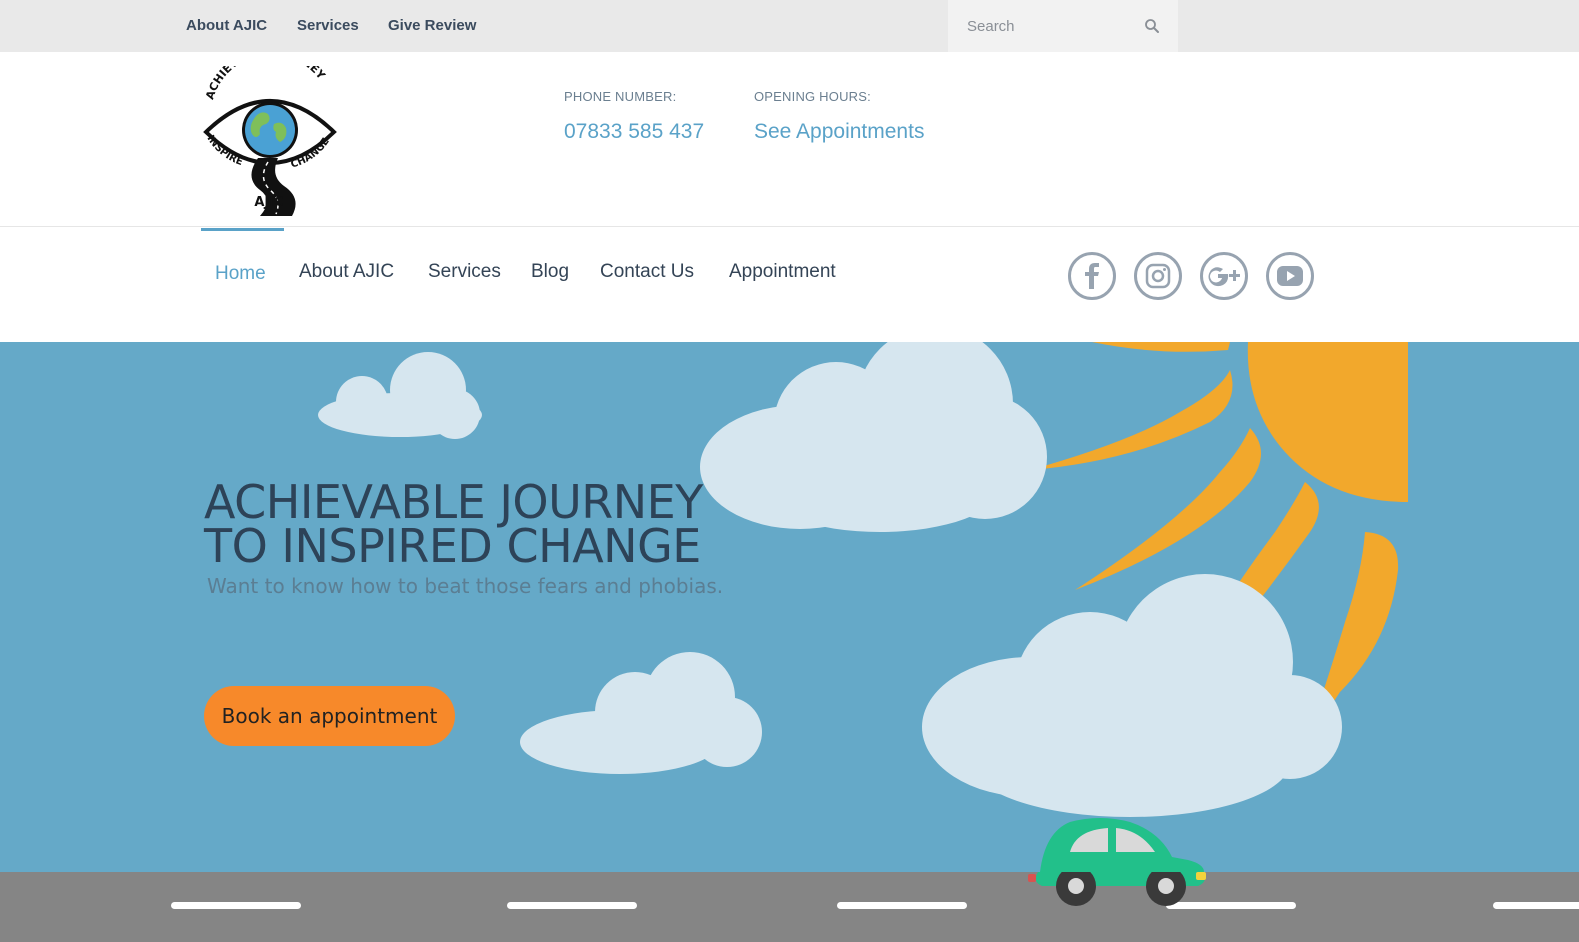 The height and width of the screenshot is (942, 1579). I want to click on nav-services: Services, so click(464, 272).